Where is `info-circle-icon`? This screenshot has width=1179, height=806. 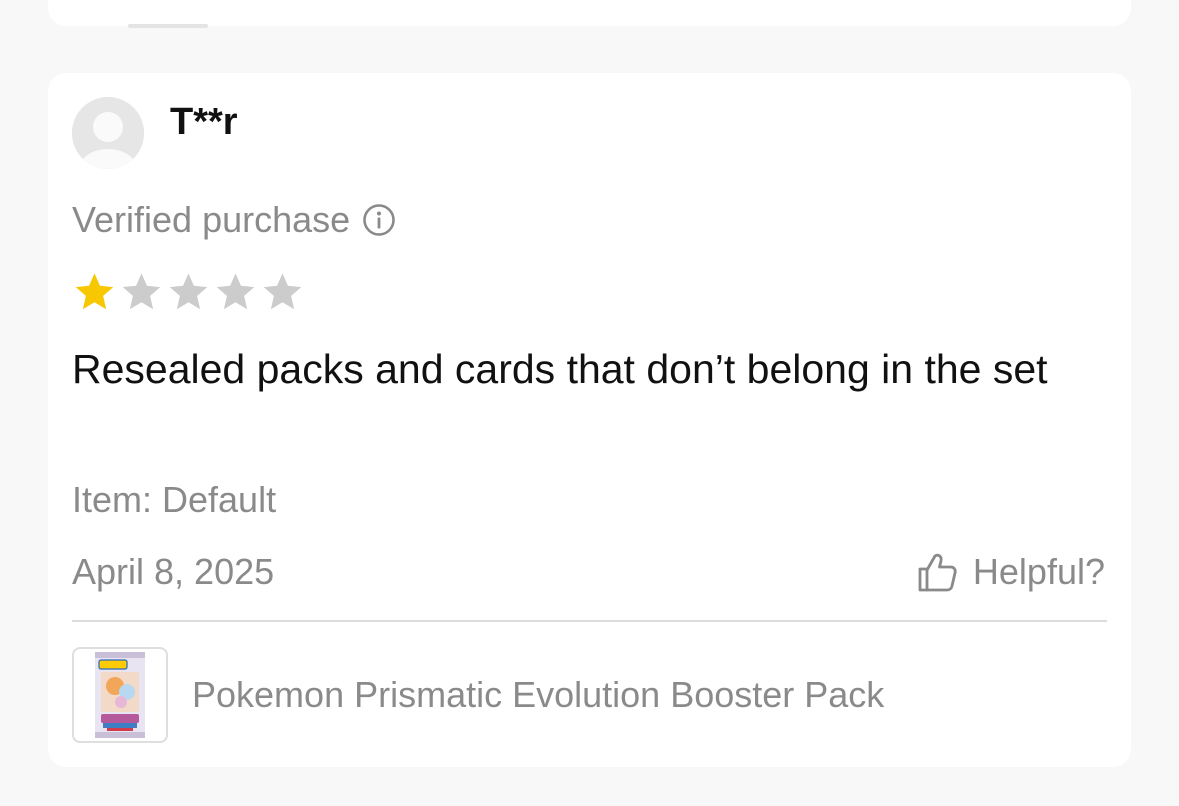 info-circle-icon is located at coordinates (379, 220).